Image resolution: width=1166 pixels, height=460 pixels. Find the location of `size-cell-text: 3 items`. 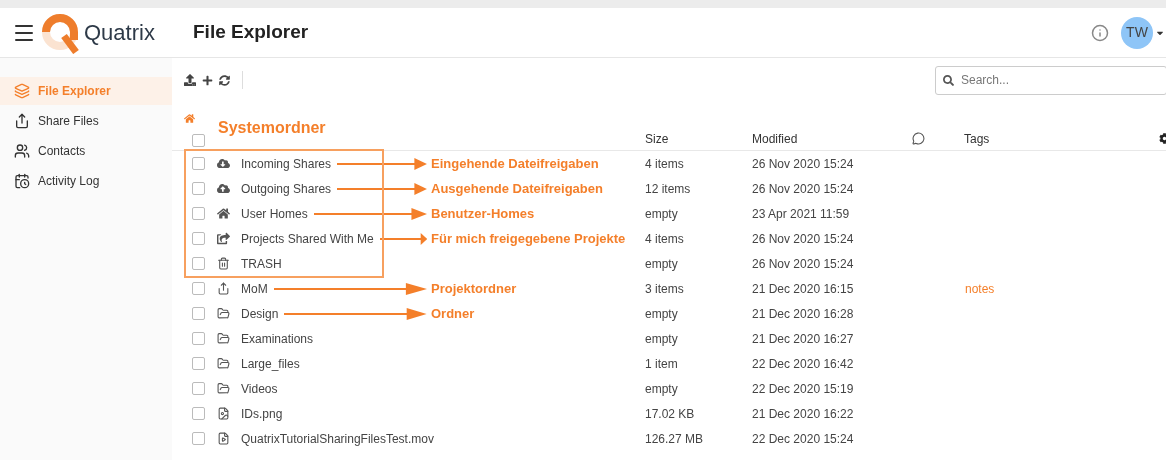

size-cell-text: 3 items is located at coordinates (665, 289).